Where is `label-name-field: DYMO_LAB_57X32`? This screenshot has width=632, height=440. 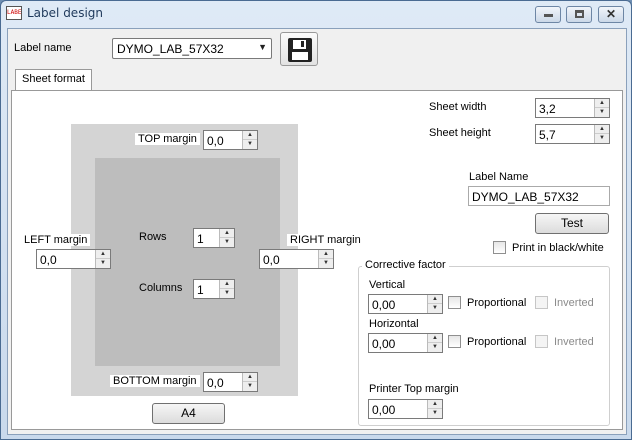
label-name-field: DYMO_LAB_57X32 is located at coordinates (539, 196).